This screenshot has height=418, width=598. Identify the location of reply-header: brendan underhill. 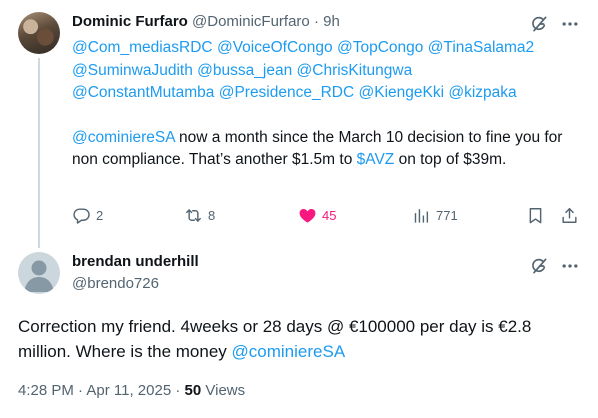
(135, 262).